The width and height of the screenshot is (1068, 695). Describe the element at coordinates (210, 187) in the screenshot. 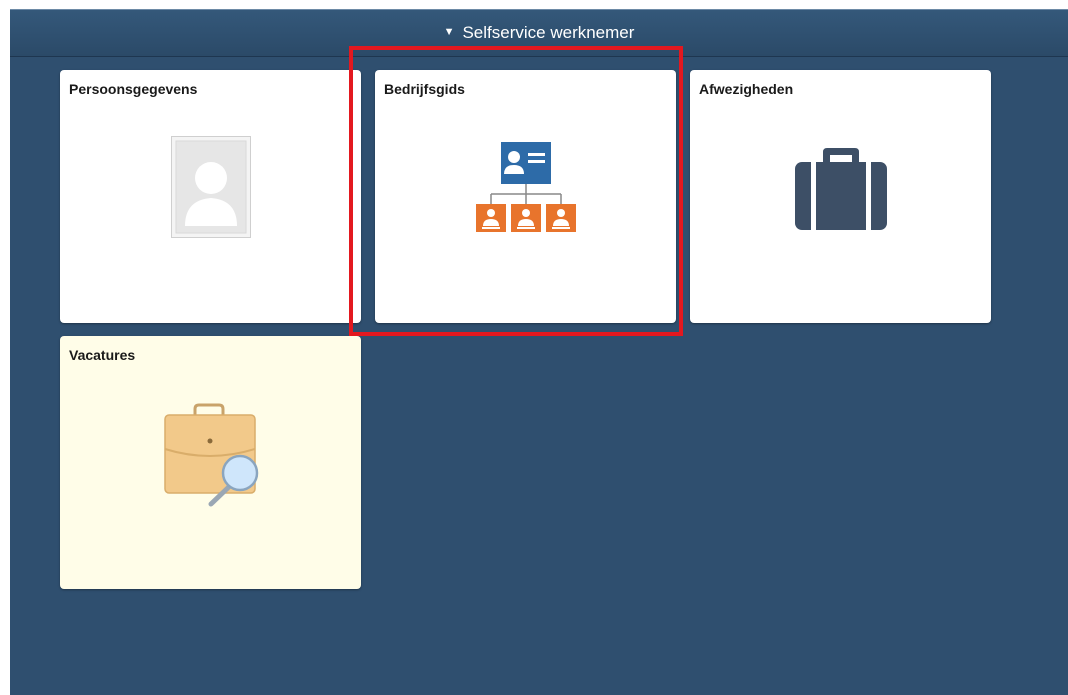

I see `person-photo-placeholder-icon` at that location.